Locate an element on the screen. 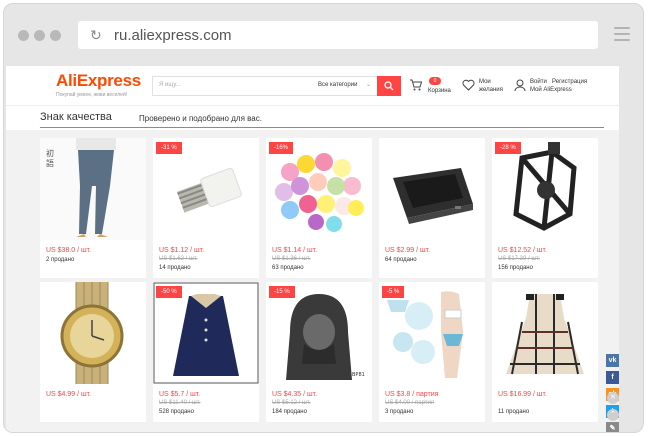  reload-icon: ↻ is located at coordinates (97, 35).